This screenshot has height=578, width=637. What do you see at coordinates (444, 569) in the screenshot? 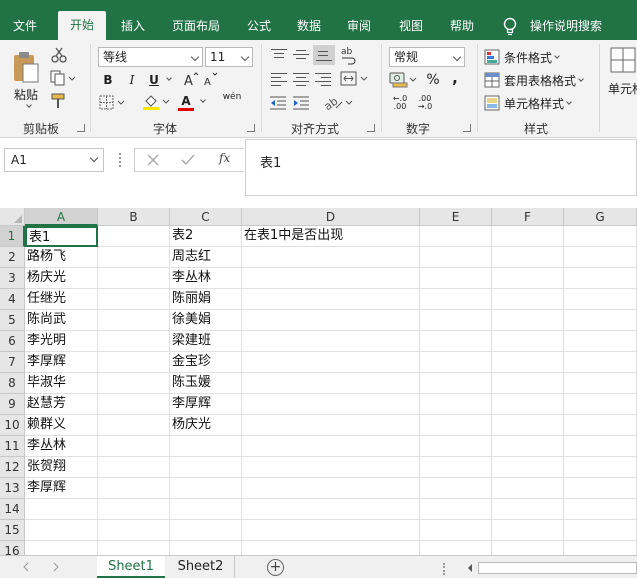
I see `tab-split-grip` at bounding box center [444, 569].